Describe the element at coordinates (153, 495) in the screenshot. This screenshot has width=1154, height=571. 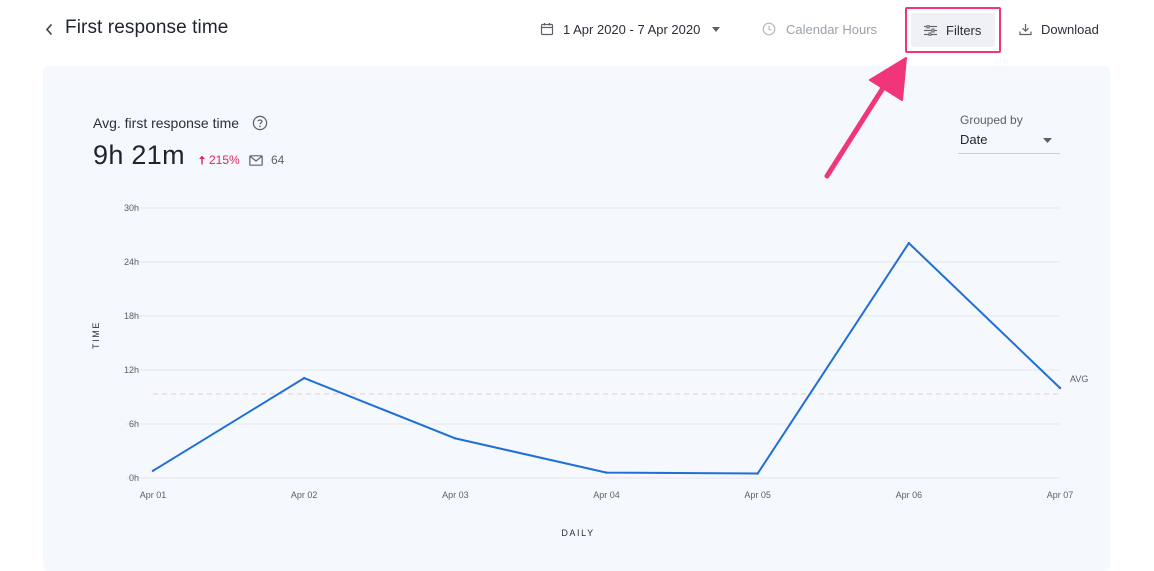
I see `x-tick-label: Apr 01` at that location.